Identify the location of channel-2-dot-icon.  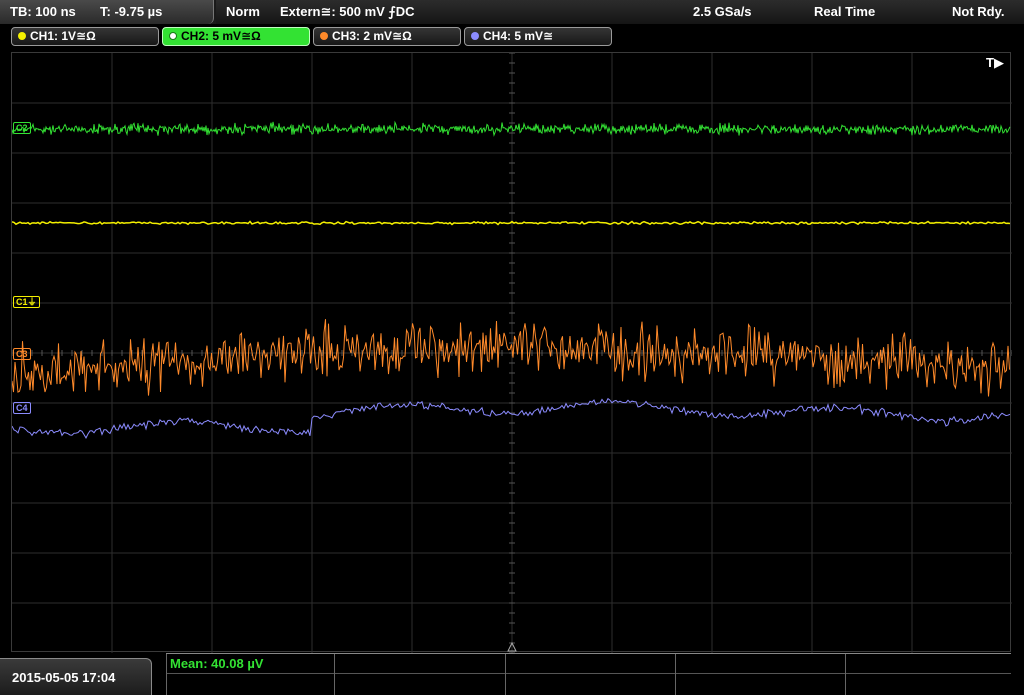
(173, 36).